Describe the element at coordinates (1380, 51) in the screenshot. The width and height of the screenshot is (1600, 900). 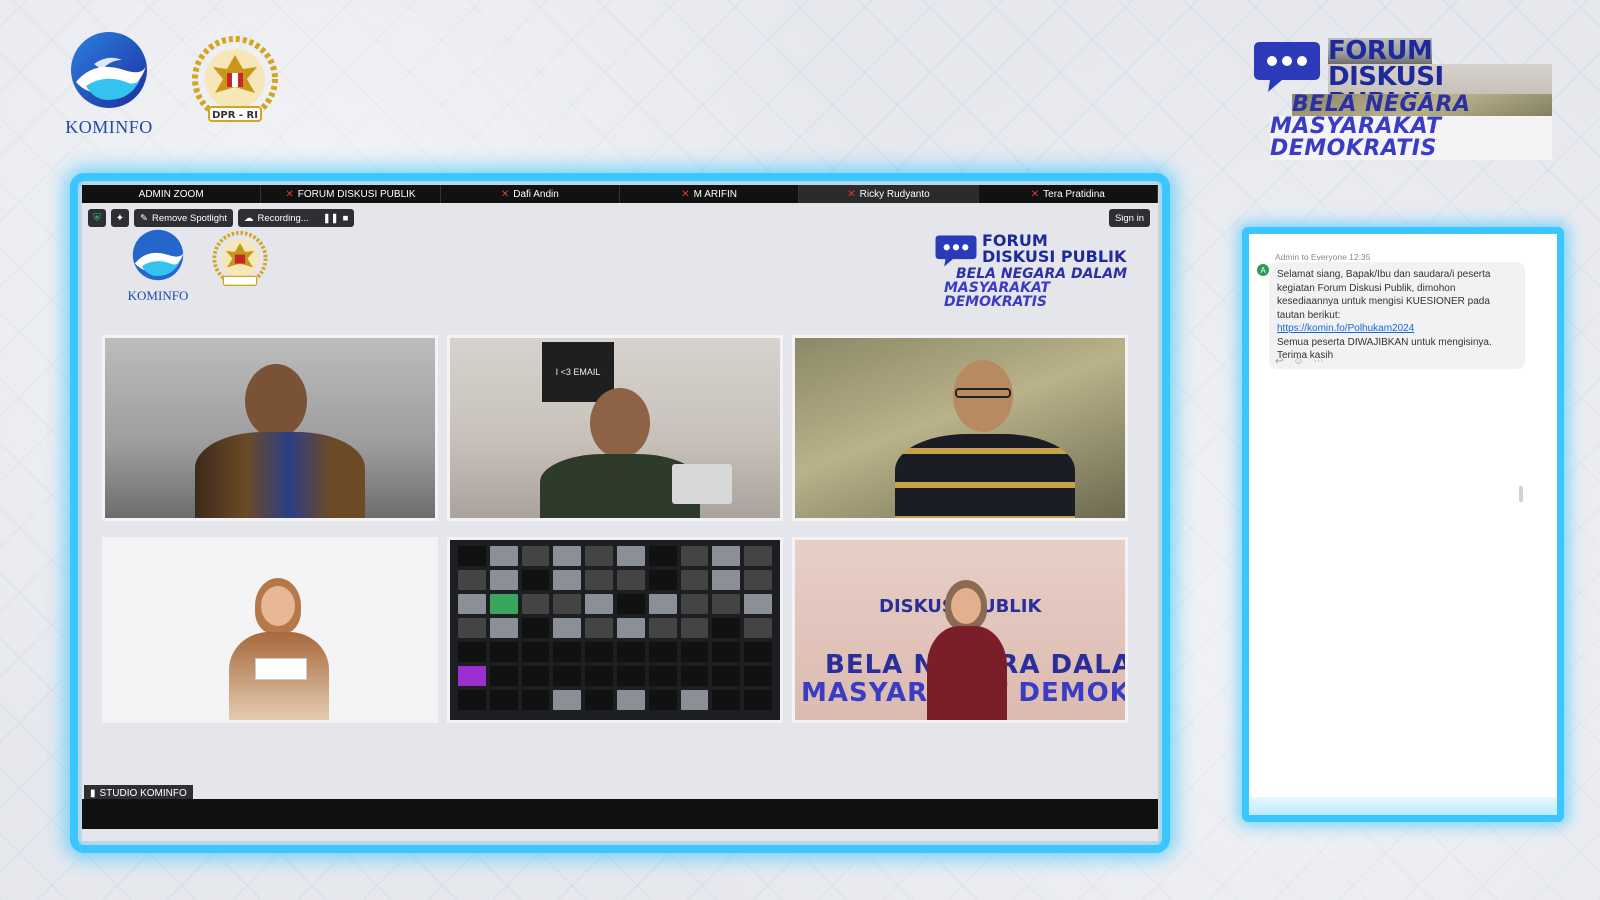
I see `forum-title-line1: FORUM` at that location.